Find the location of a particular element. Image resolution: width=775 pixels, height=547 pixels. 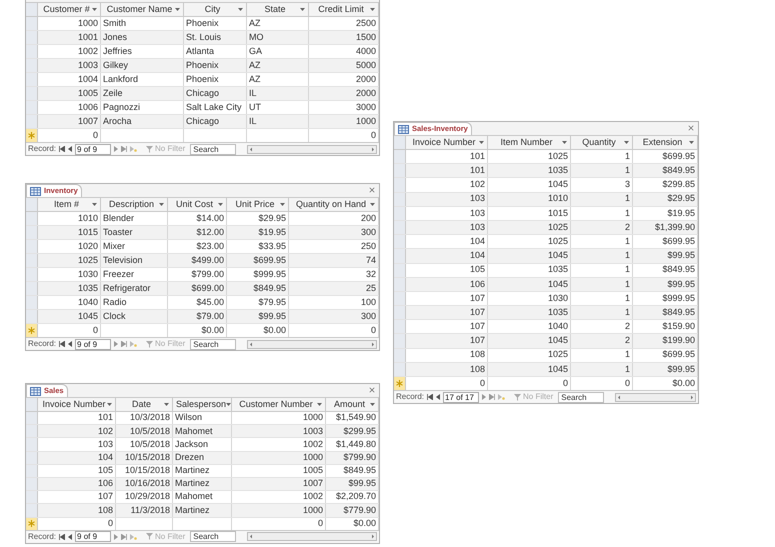

column-header: Item Number is located at coordinates (529, 142).